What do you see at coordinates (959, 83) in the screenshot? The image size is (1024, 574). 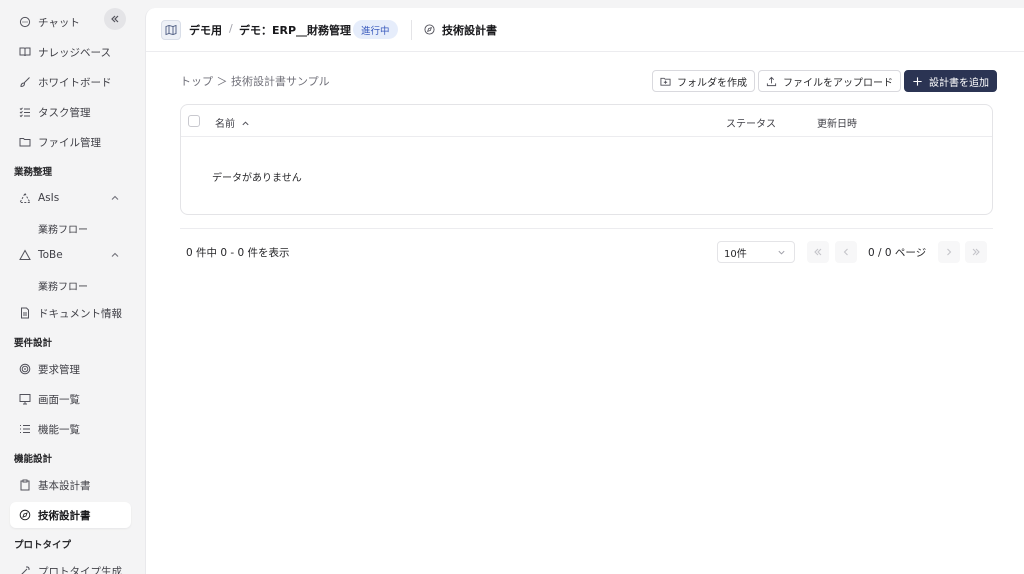 I see `add-design-label: 設計書を追加` at bounding box center [959, 83].